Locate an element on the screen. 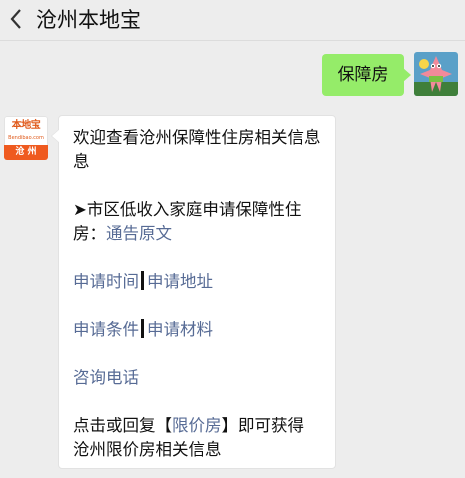 The height and width of the screenshot is (478, 465). apply-materials-link: 申请材料 is located at coordinates (180, 329).